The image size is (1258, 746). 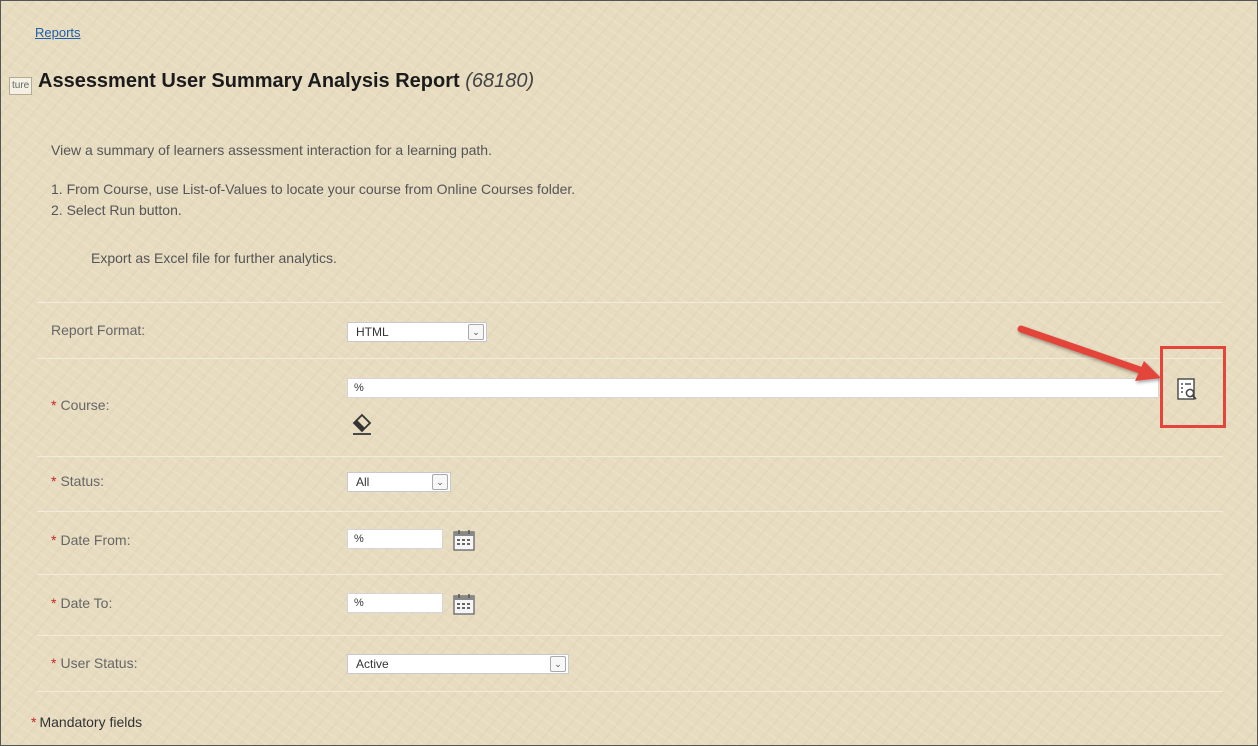 I want to click on date-to-input, so click(x=395, y=603).